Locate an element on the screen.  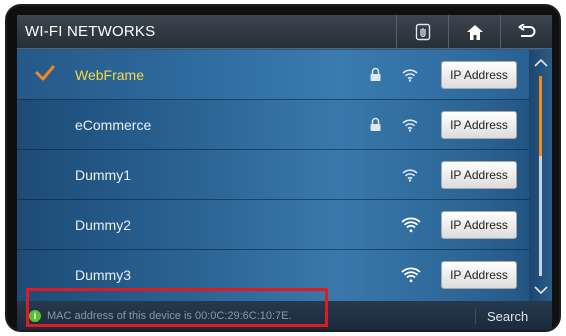
back-button is located at coordinates (526, 32).